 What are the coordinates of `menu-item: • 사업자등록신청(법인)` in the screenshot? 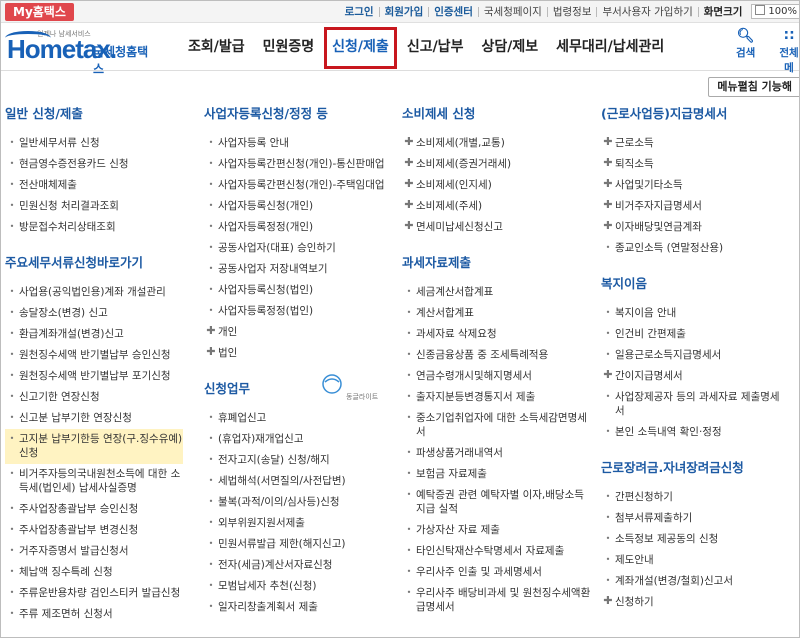 It's located at (299, 290).